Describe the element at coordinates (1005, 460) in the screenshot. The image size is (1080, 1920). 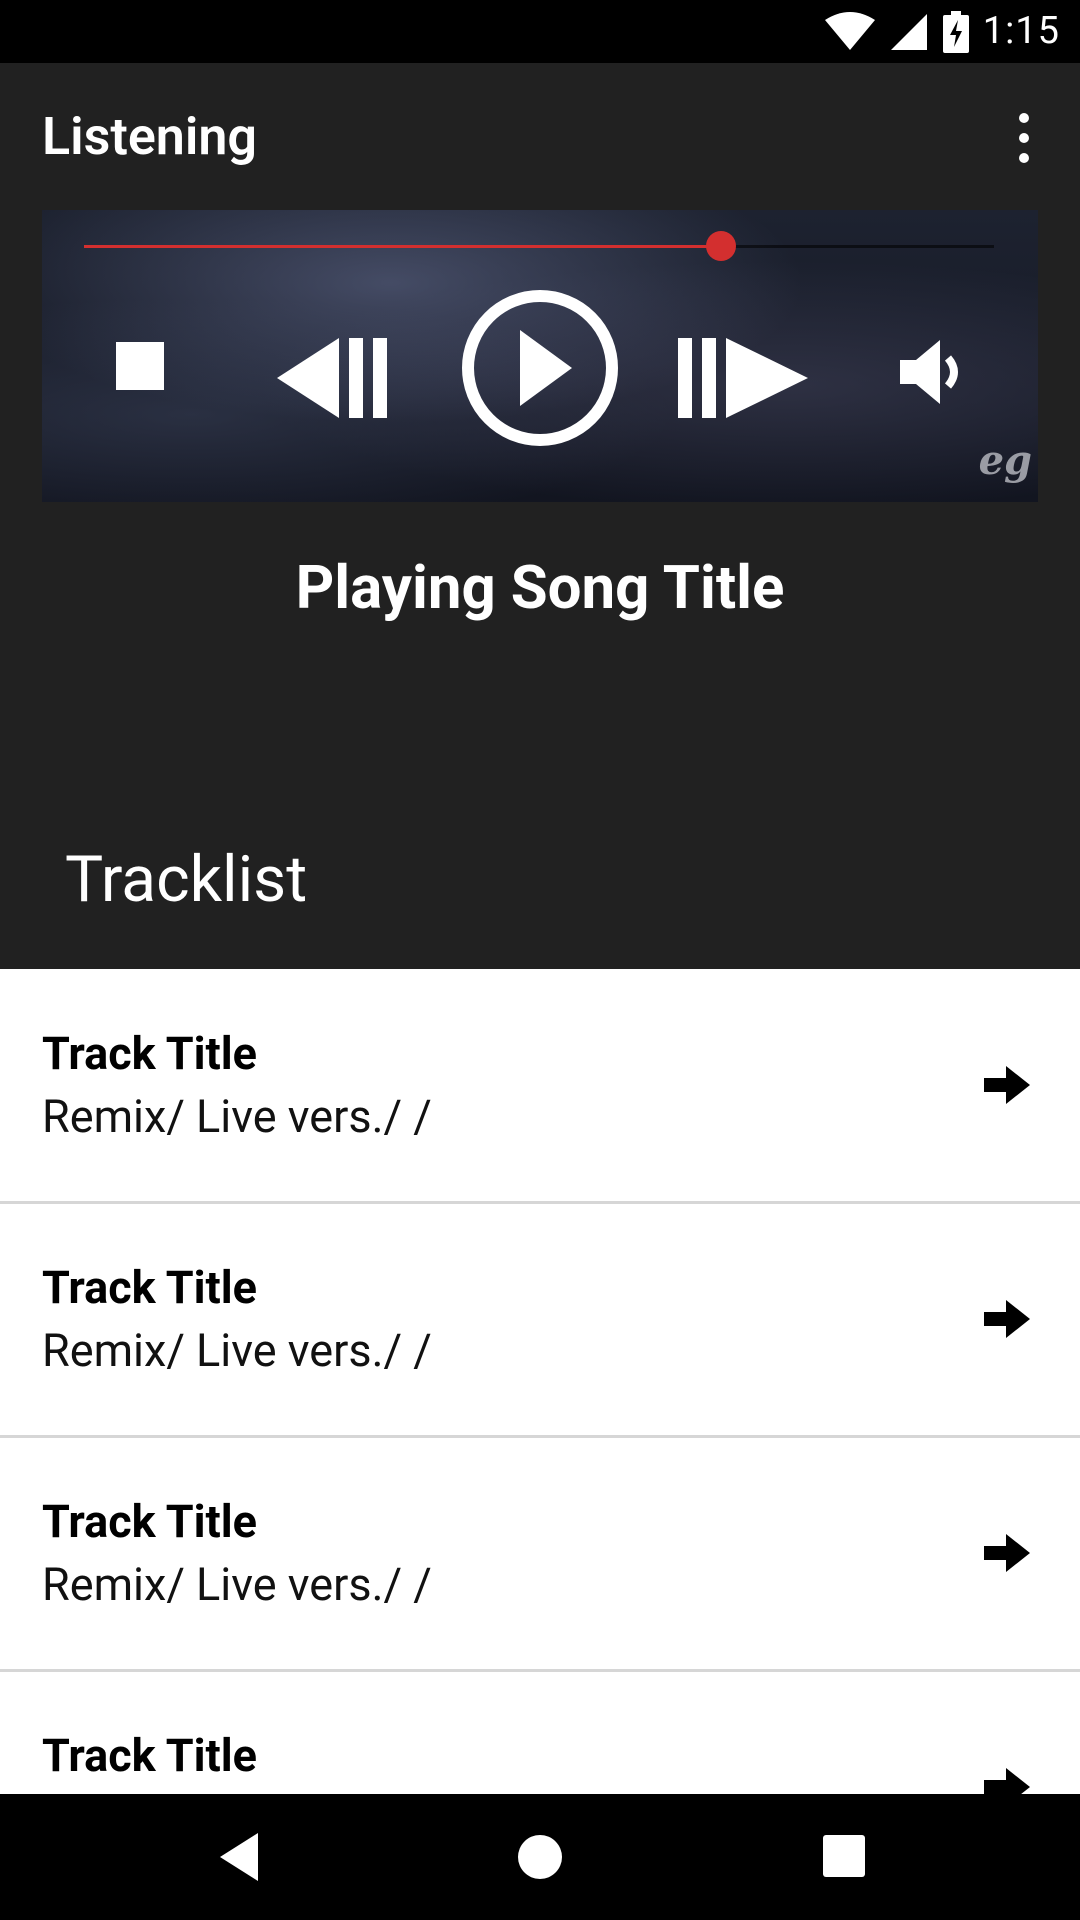
I see `watermark-logo: eg` at that location.